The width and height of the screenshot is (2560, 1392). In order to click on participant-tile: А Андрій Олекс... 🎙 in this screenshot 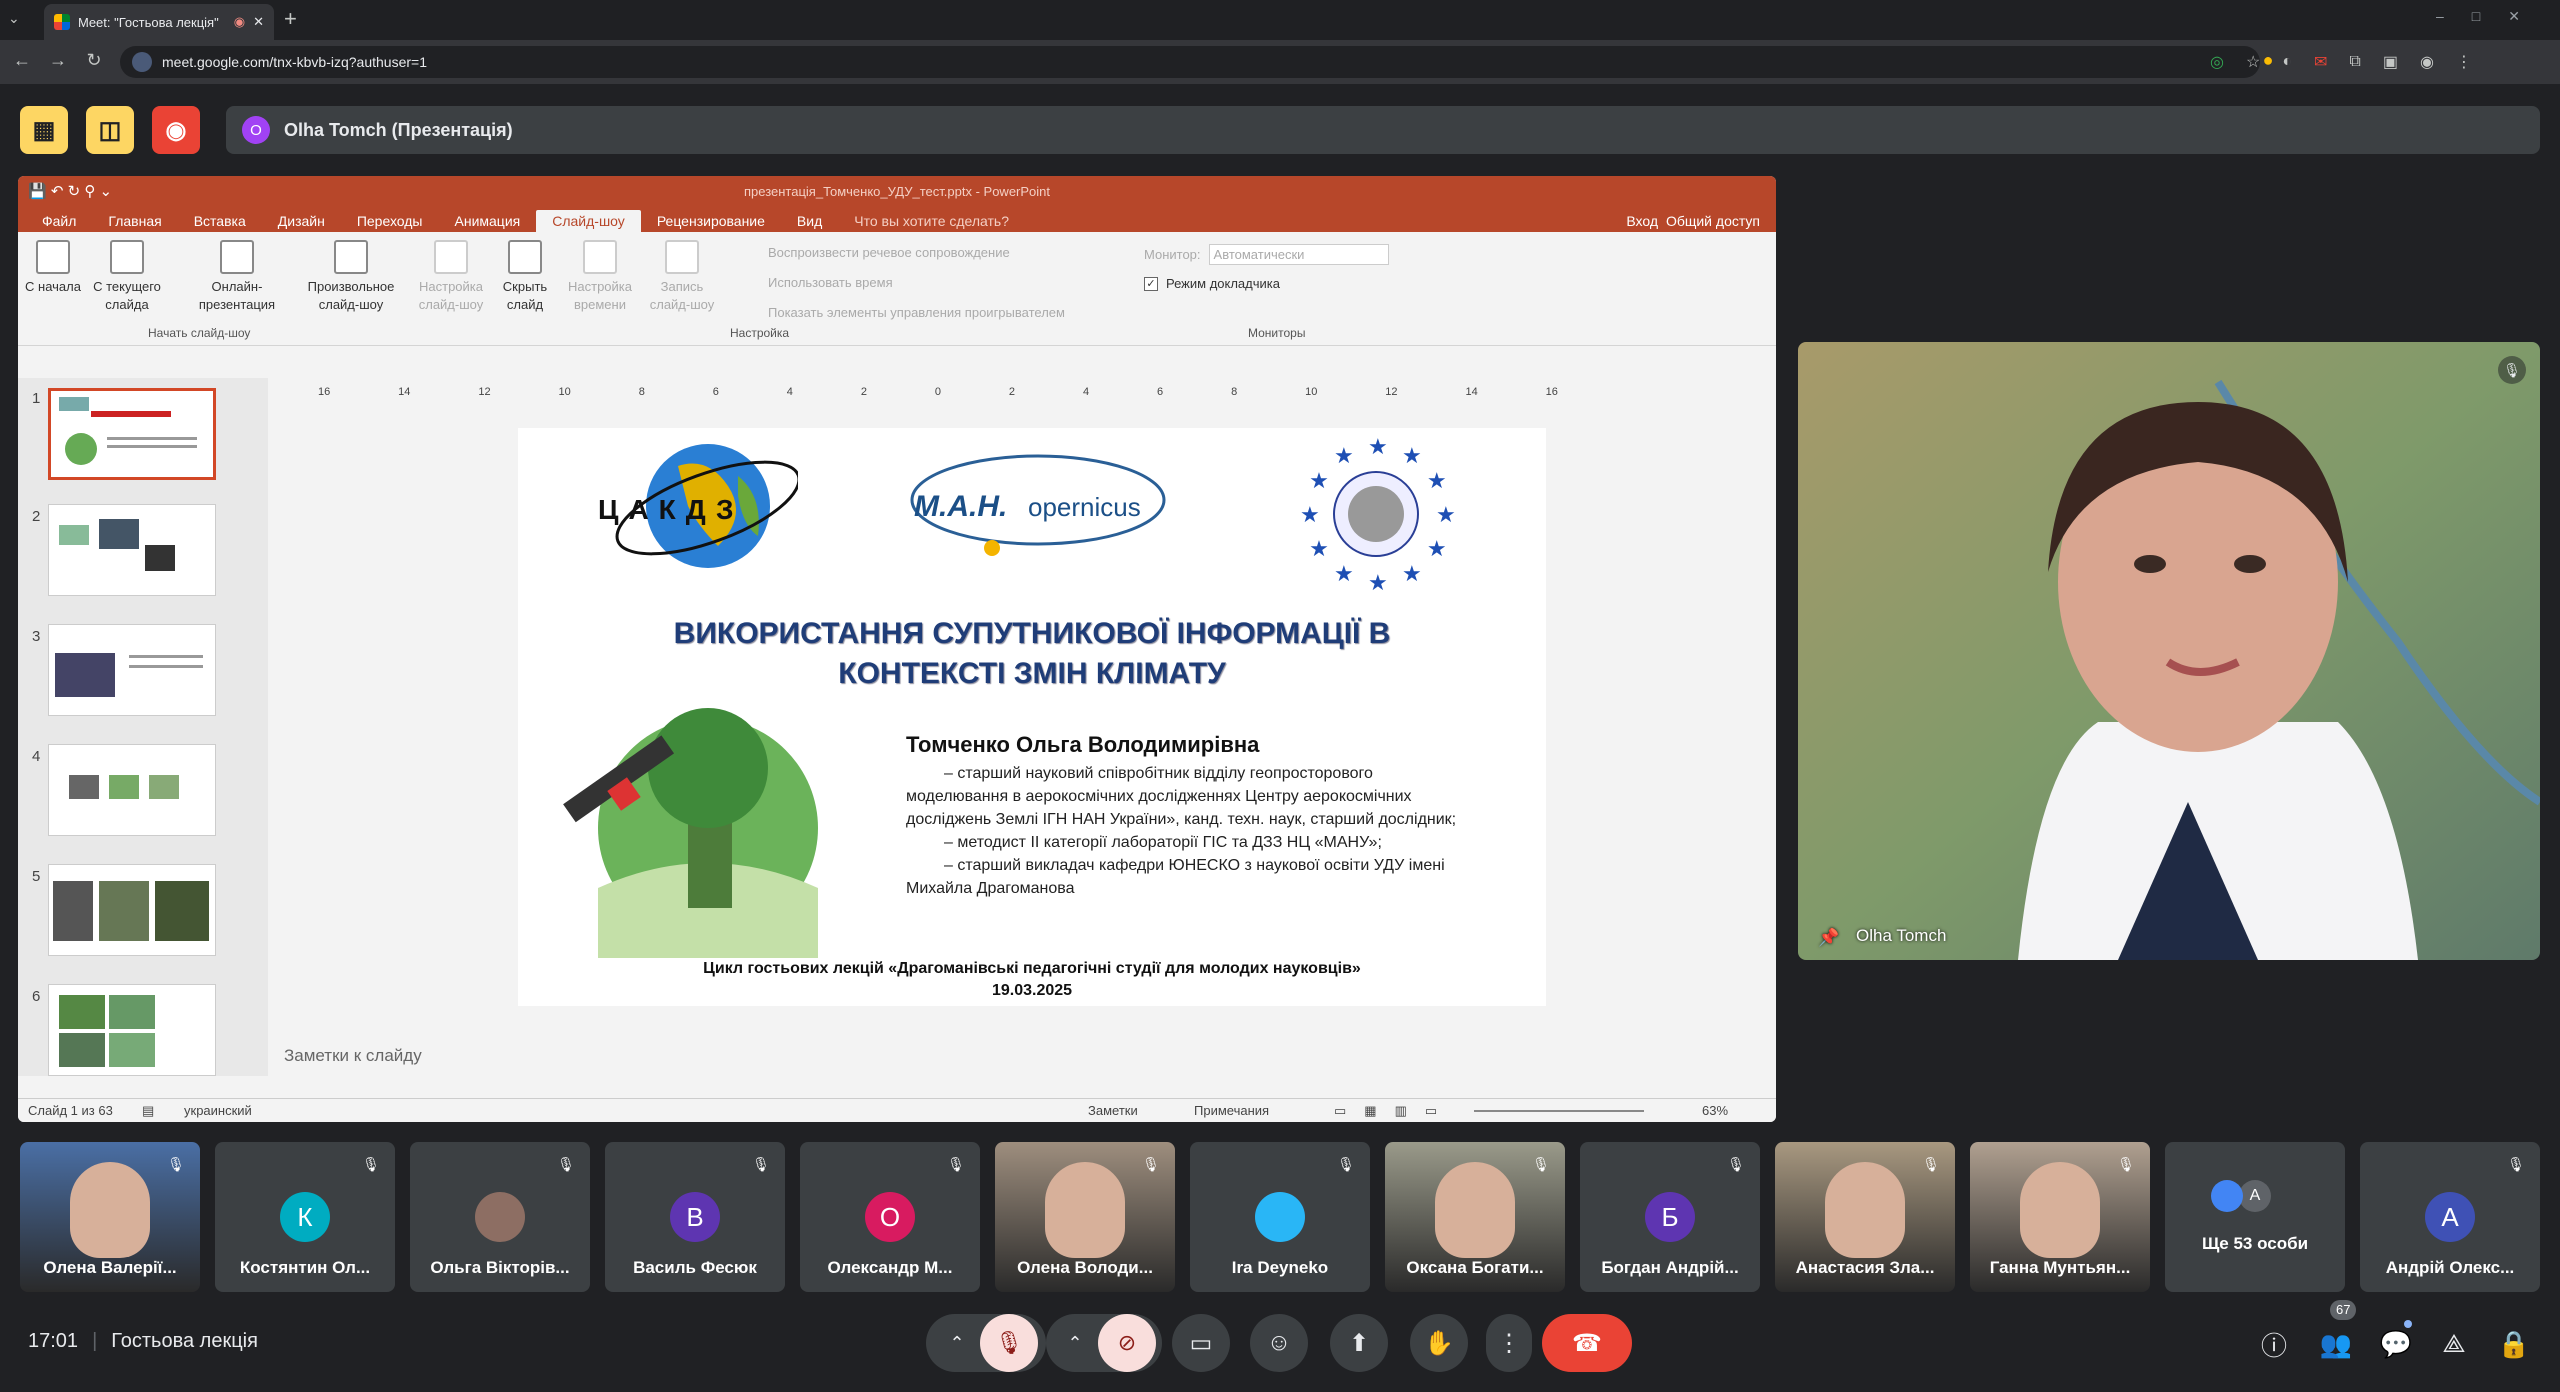, I will do `click(2450, 1217)`.